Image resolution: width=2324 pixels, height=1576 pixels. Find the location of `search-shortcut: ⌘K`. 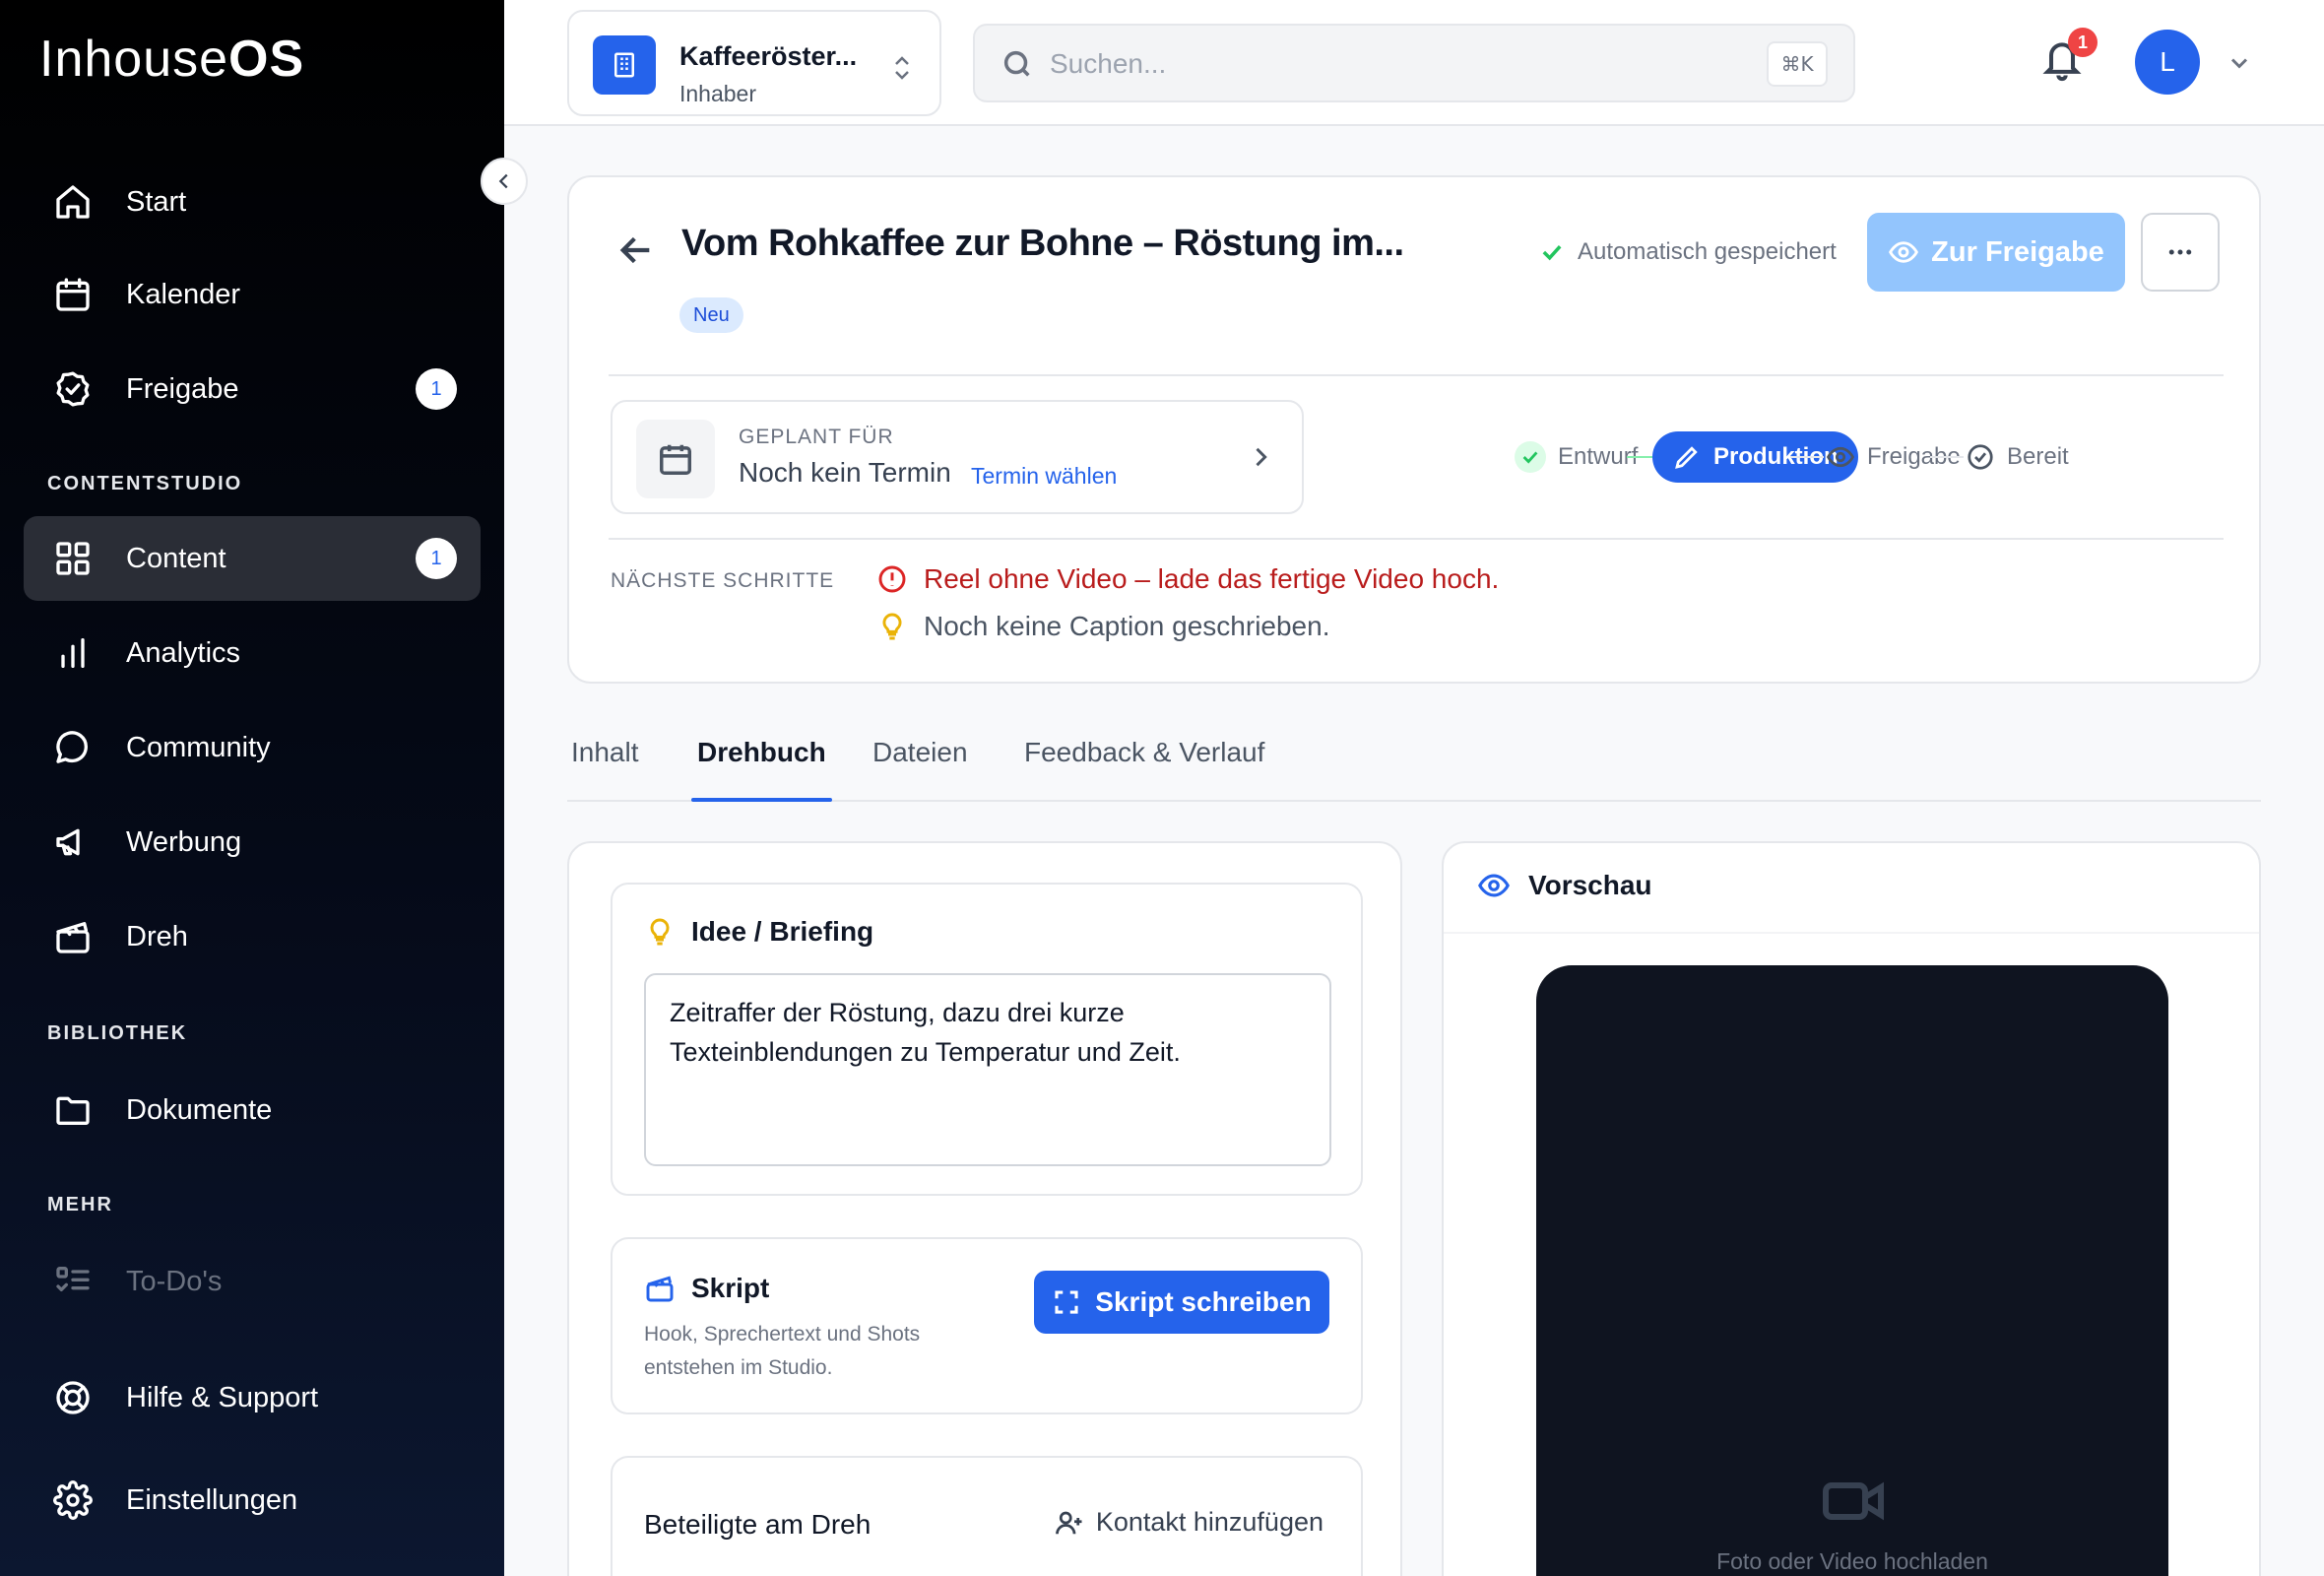

search-shortcut: ⌘K is located at coordinates (1798, 64).